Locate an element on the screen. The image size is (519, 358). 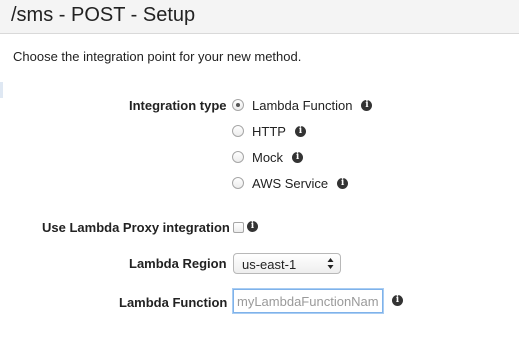
lambda-function-input is located at coordinates (308, 301).